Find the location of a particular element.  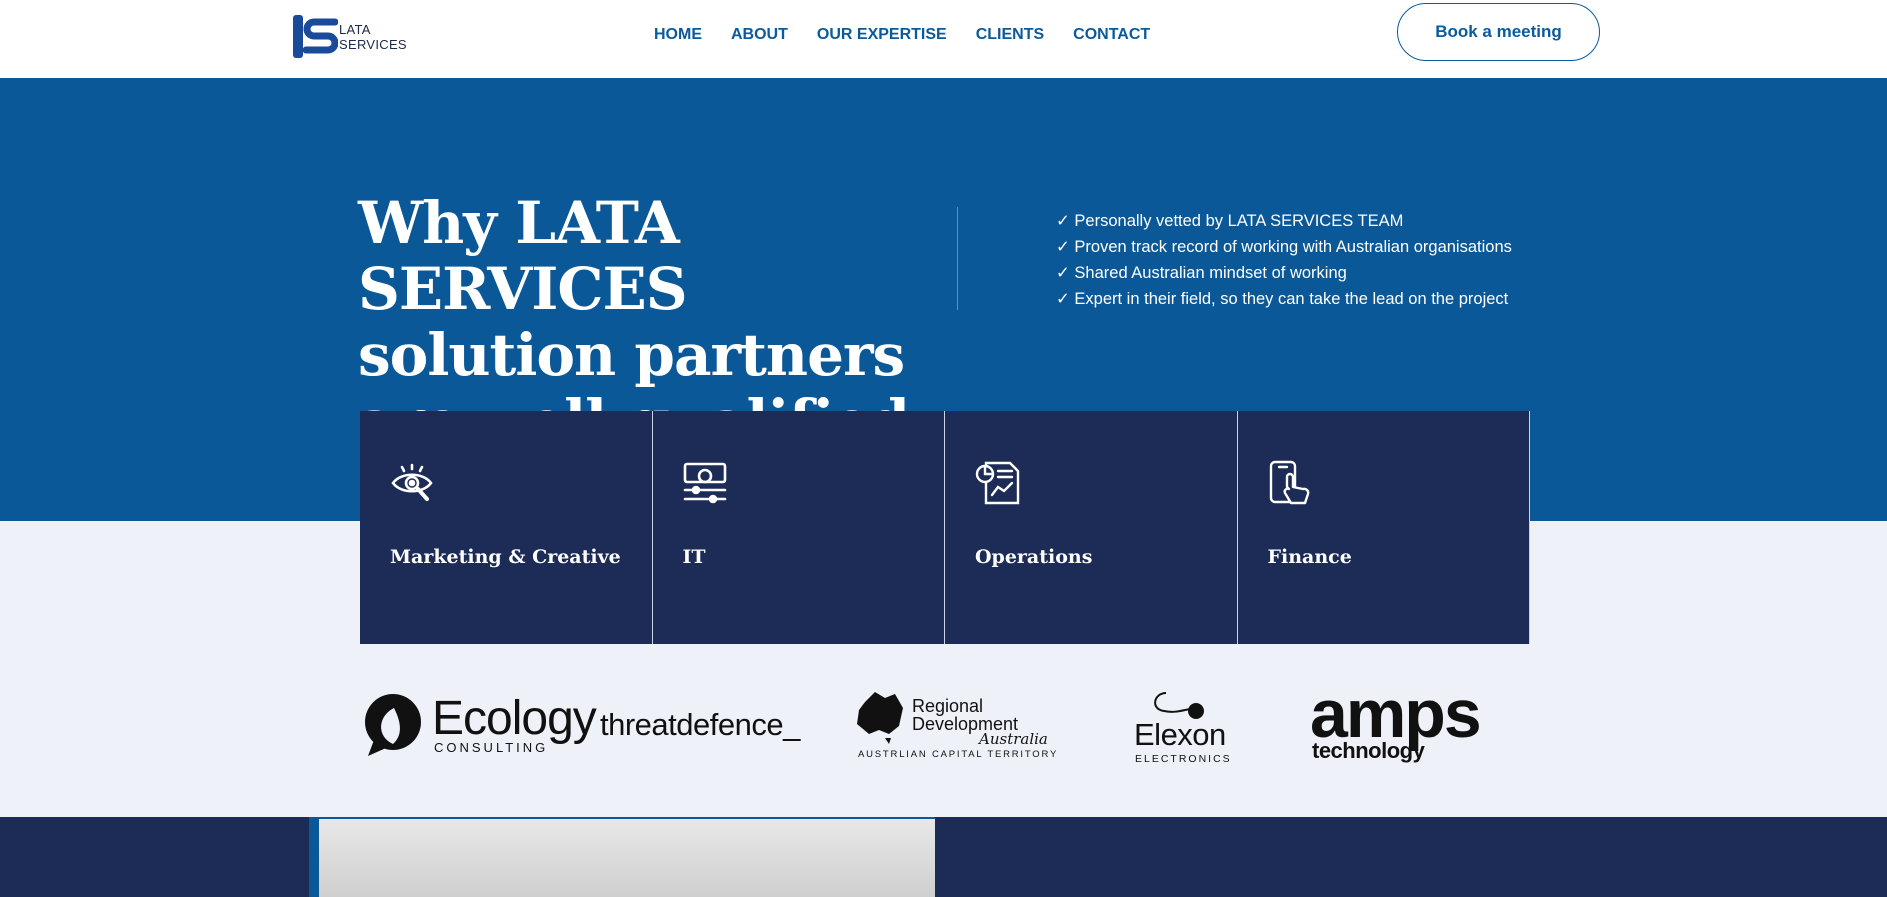

amps-logo: amps technology is located at coordinates (1415, 722).